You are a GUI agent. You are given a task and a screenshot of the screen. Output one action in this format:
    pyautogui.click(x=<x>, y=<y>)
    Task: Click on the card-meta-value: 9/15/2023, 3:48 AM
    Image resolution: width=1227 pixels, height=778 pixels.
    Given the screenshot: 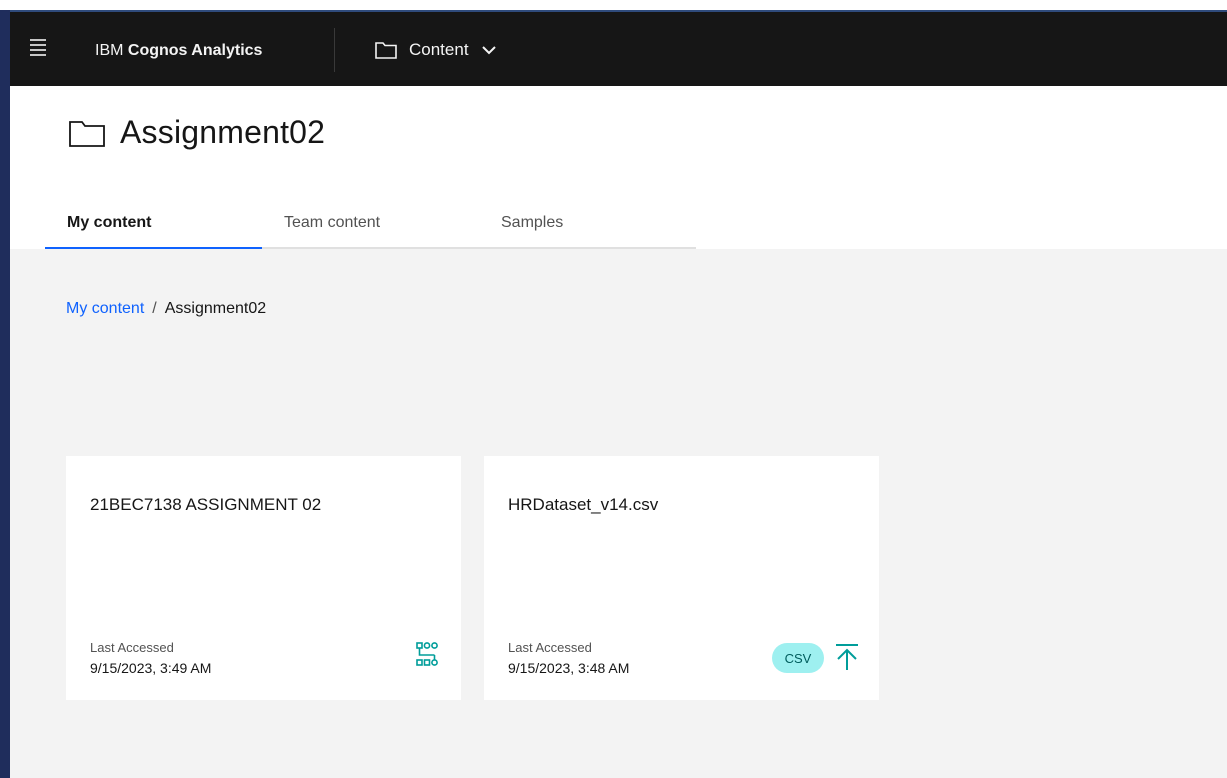 What is the action you would take?
    pyautogui.click(x=569, y=668)
    